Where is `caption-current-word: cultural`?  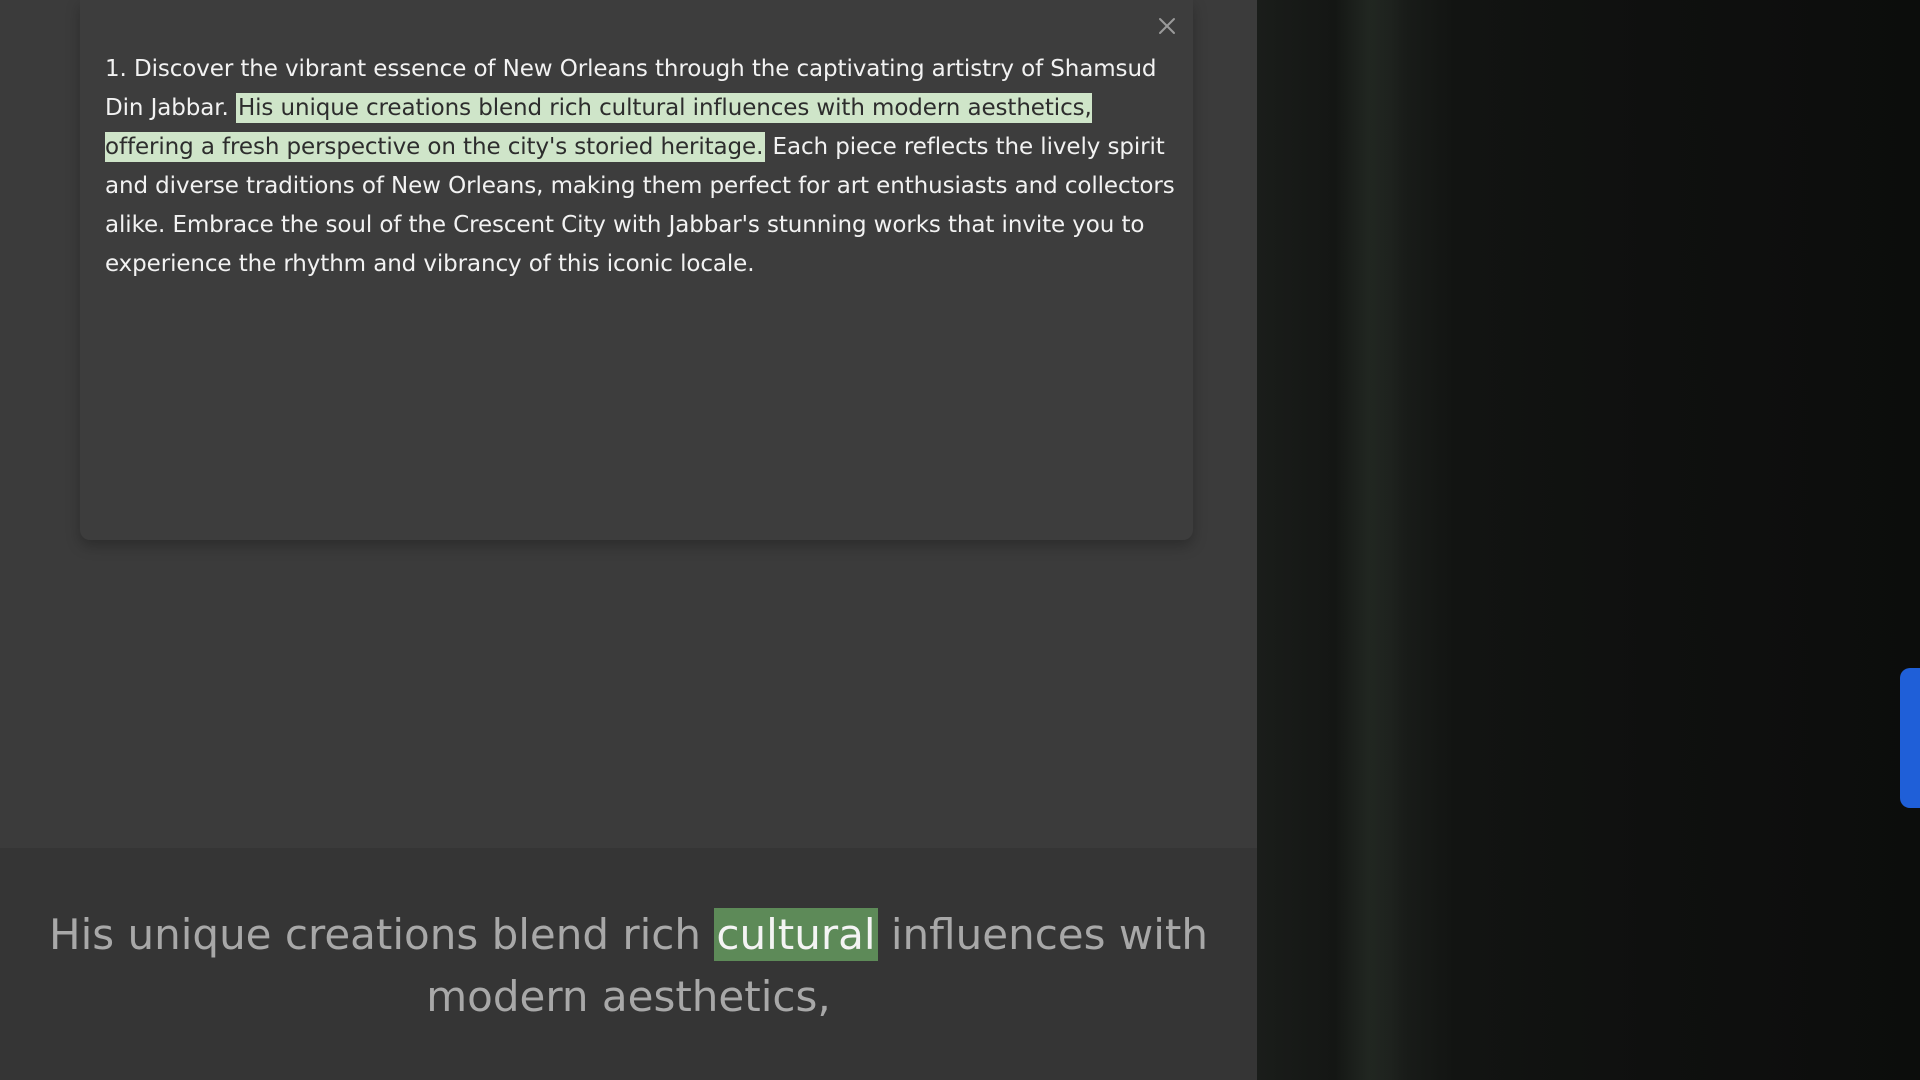
caption-current-word: cultural is located at coordinates (796, 934).